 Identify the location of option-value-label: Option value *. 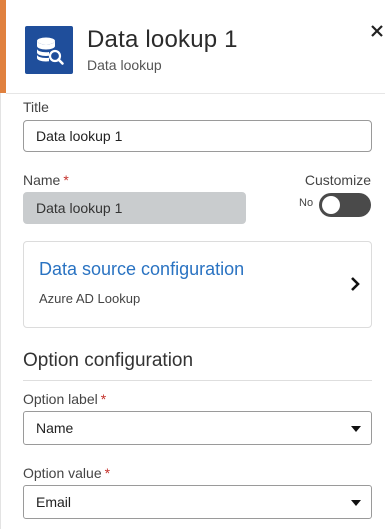
(66, 473).